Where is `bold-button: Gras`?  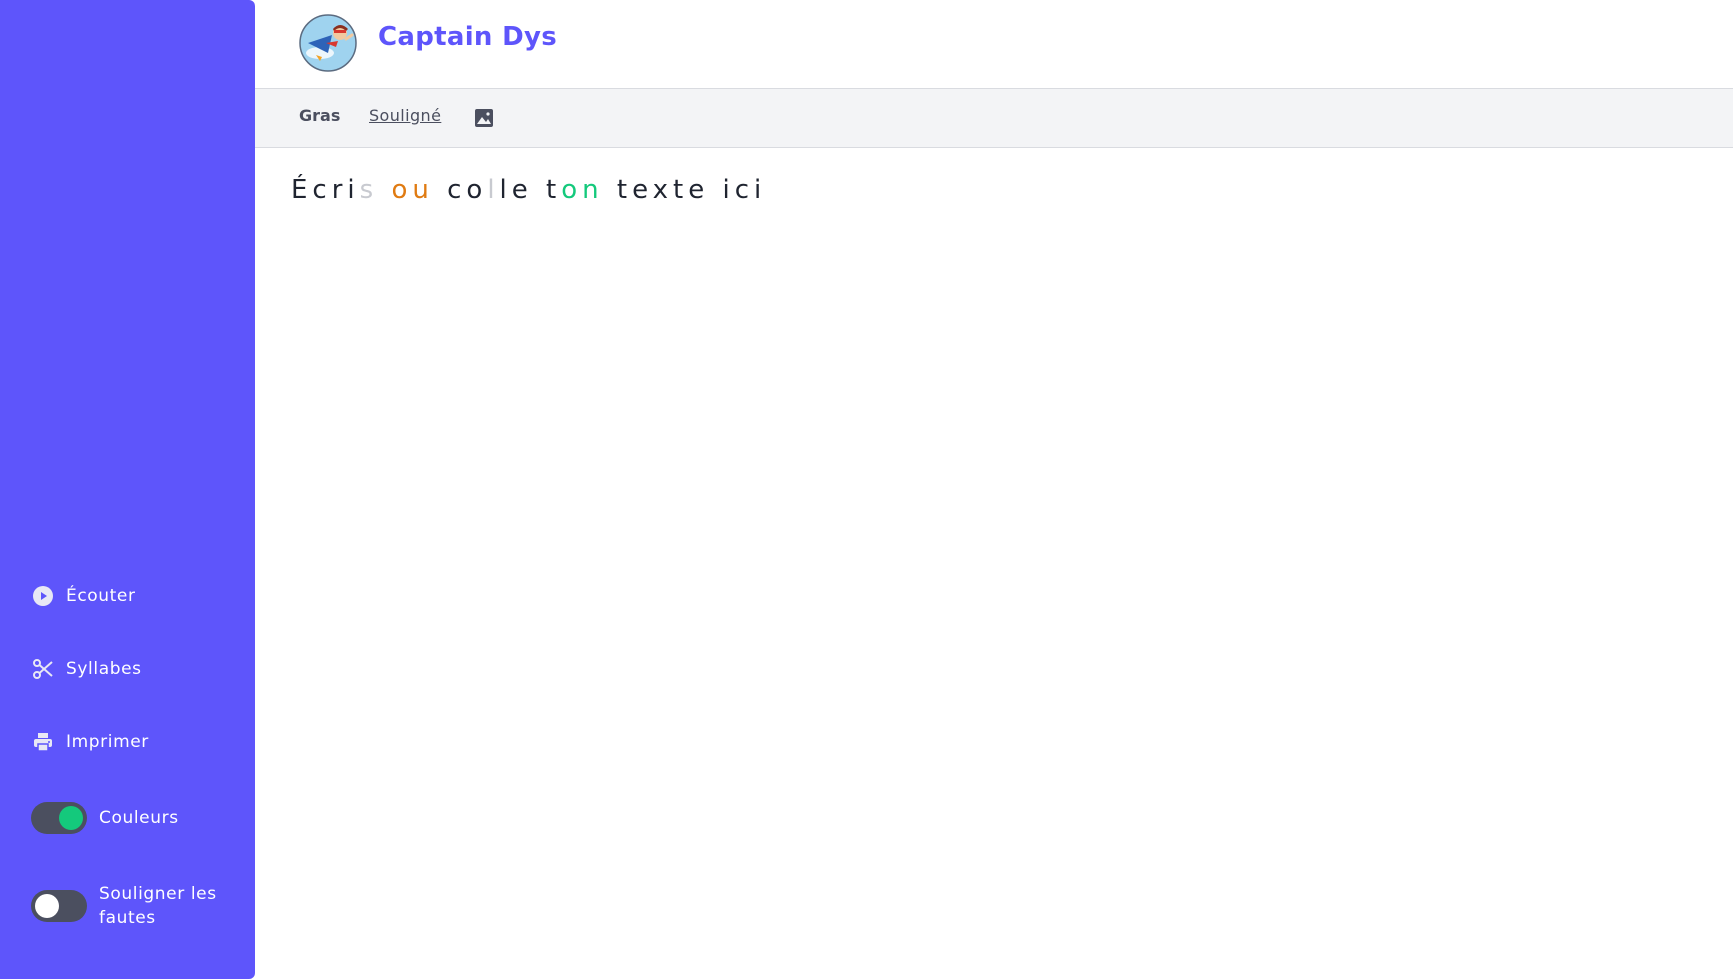 bold-button: Gras is located at coordinates (319, 115).